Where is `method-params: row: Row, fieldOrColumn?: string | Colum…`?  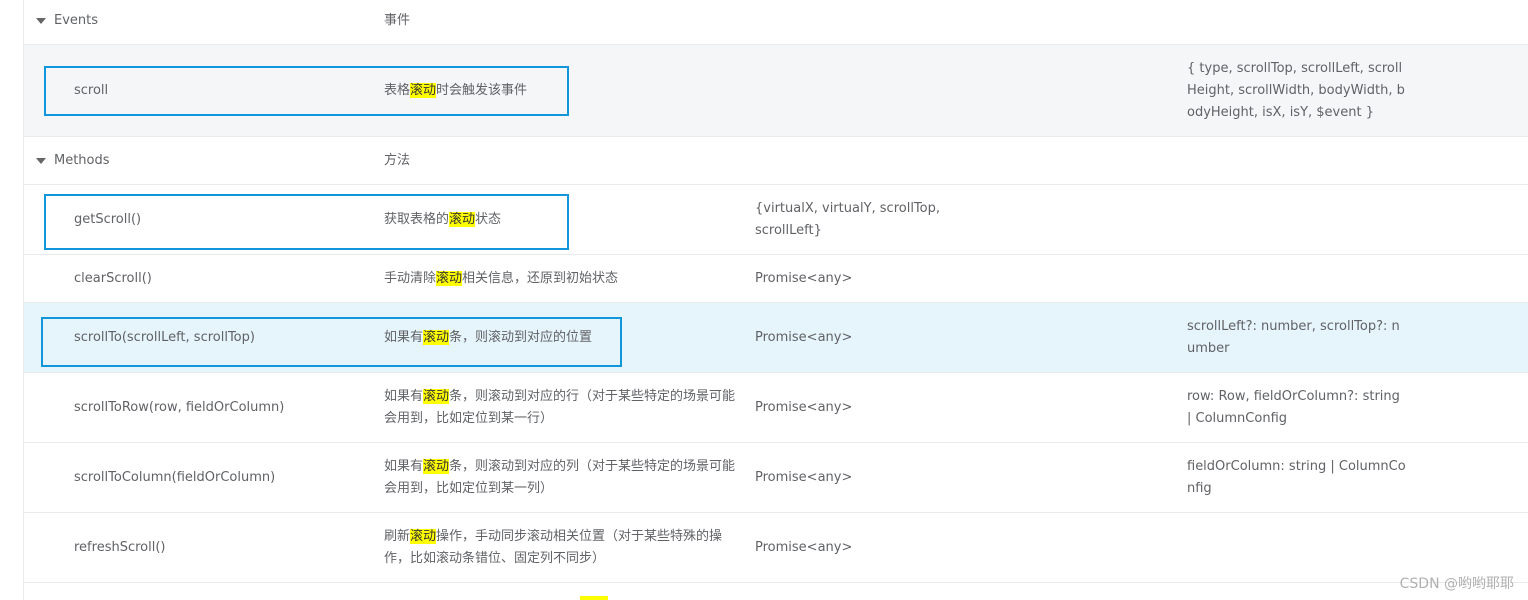 method-params: row: Row, fieldOrColumn?: string | Colum… is located at coordinates (1293, 407).